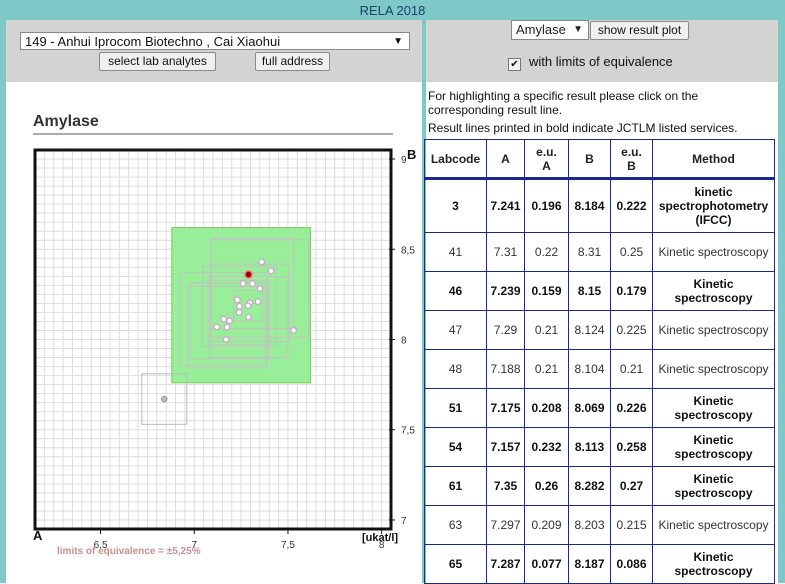  Describe the element at coordinates (631, 159) in the screenshot. I see `col-eu-b: e.u. B` at that location.